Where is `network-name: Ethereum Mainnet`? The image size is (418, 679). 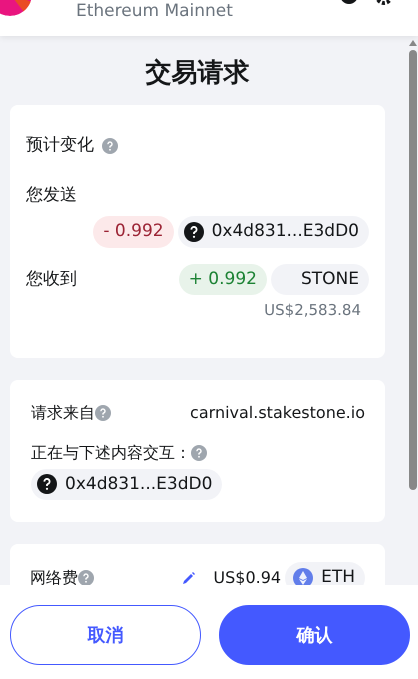 network-name: Ethereum Mainnet is located at coordinates (154, 18).